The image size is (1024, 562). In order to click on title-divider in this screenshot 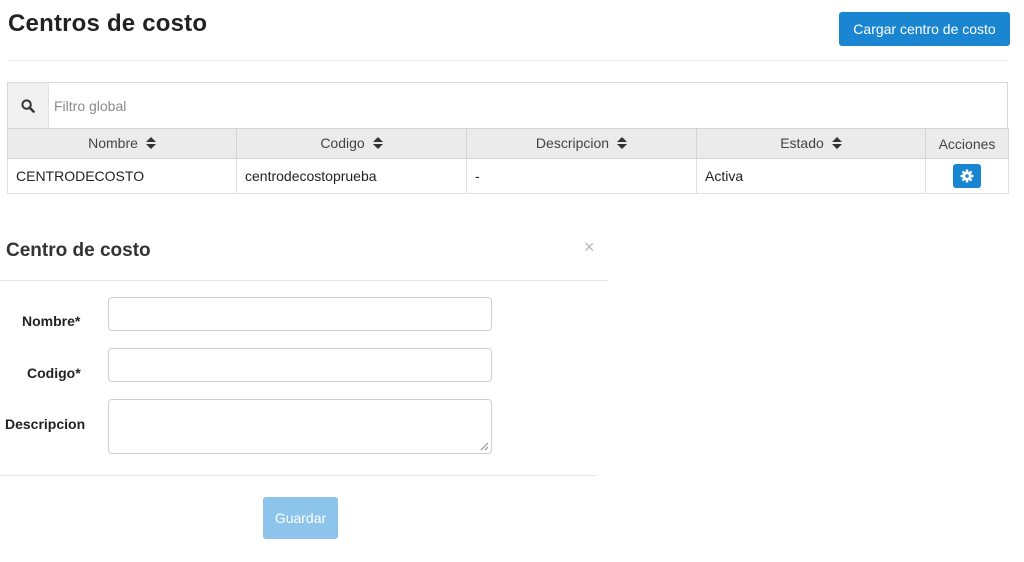, I will do `click(508, 60)`.